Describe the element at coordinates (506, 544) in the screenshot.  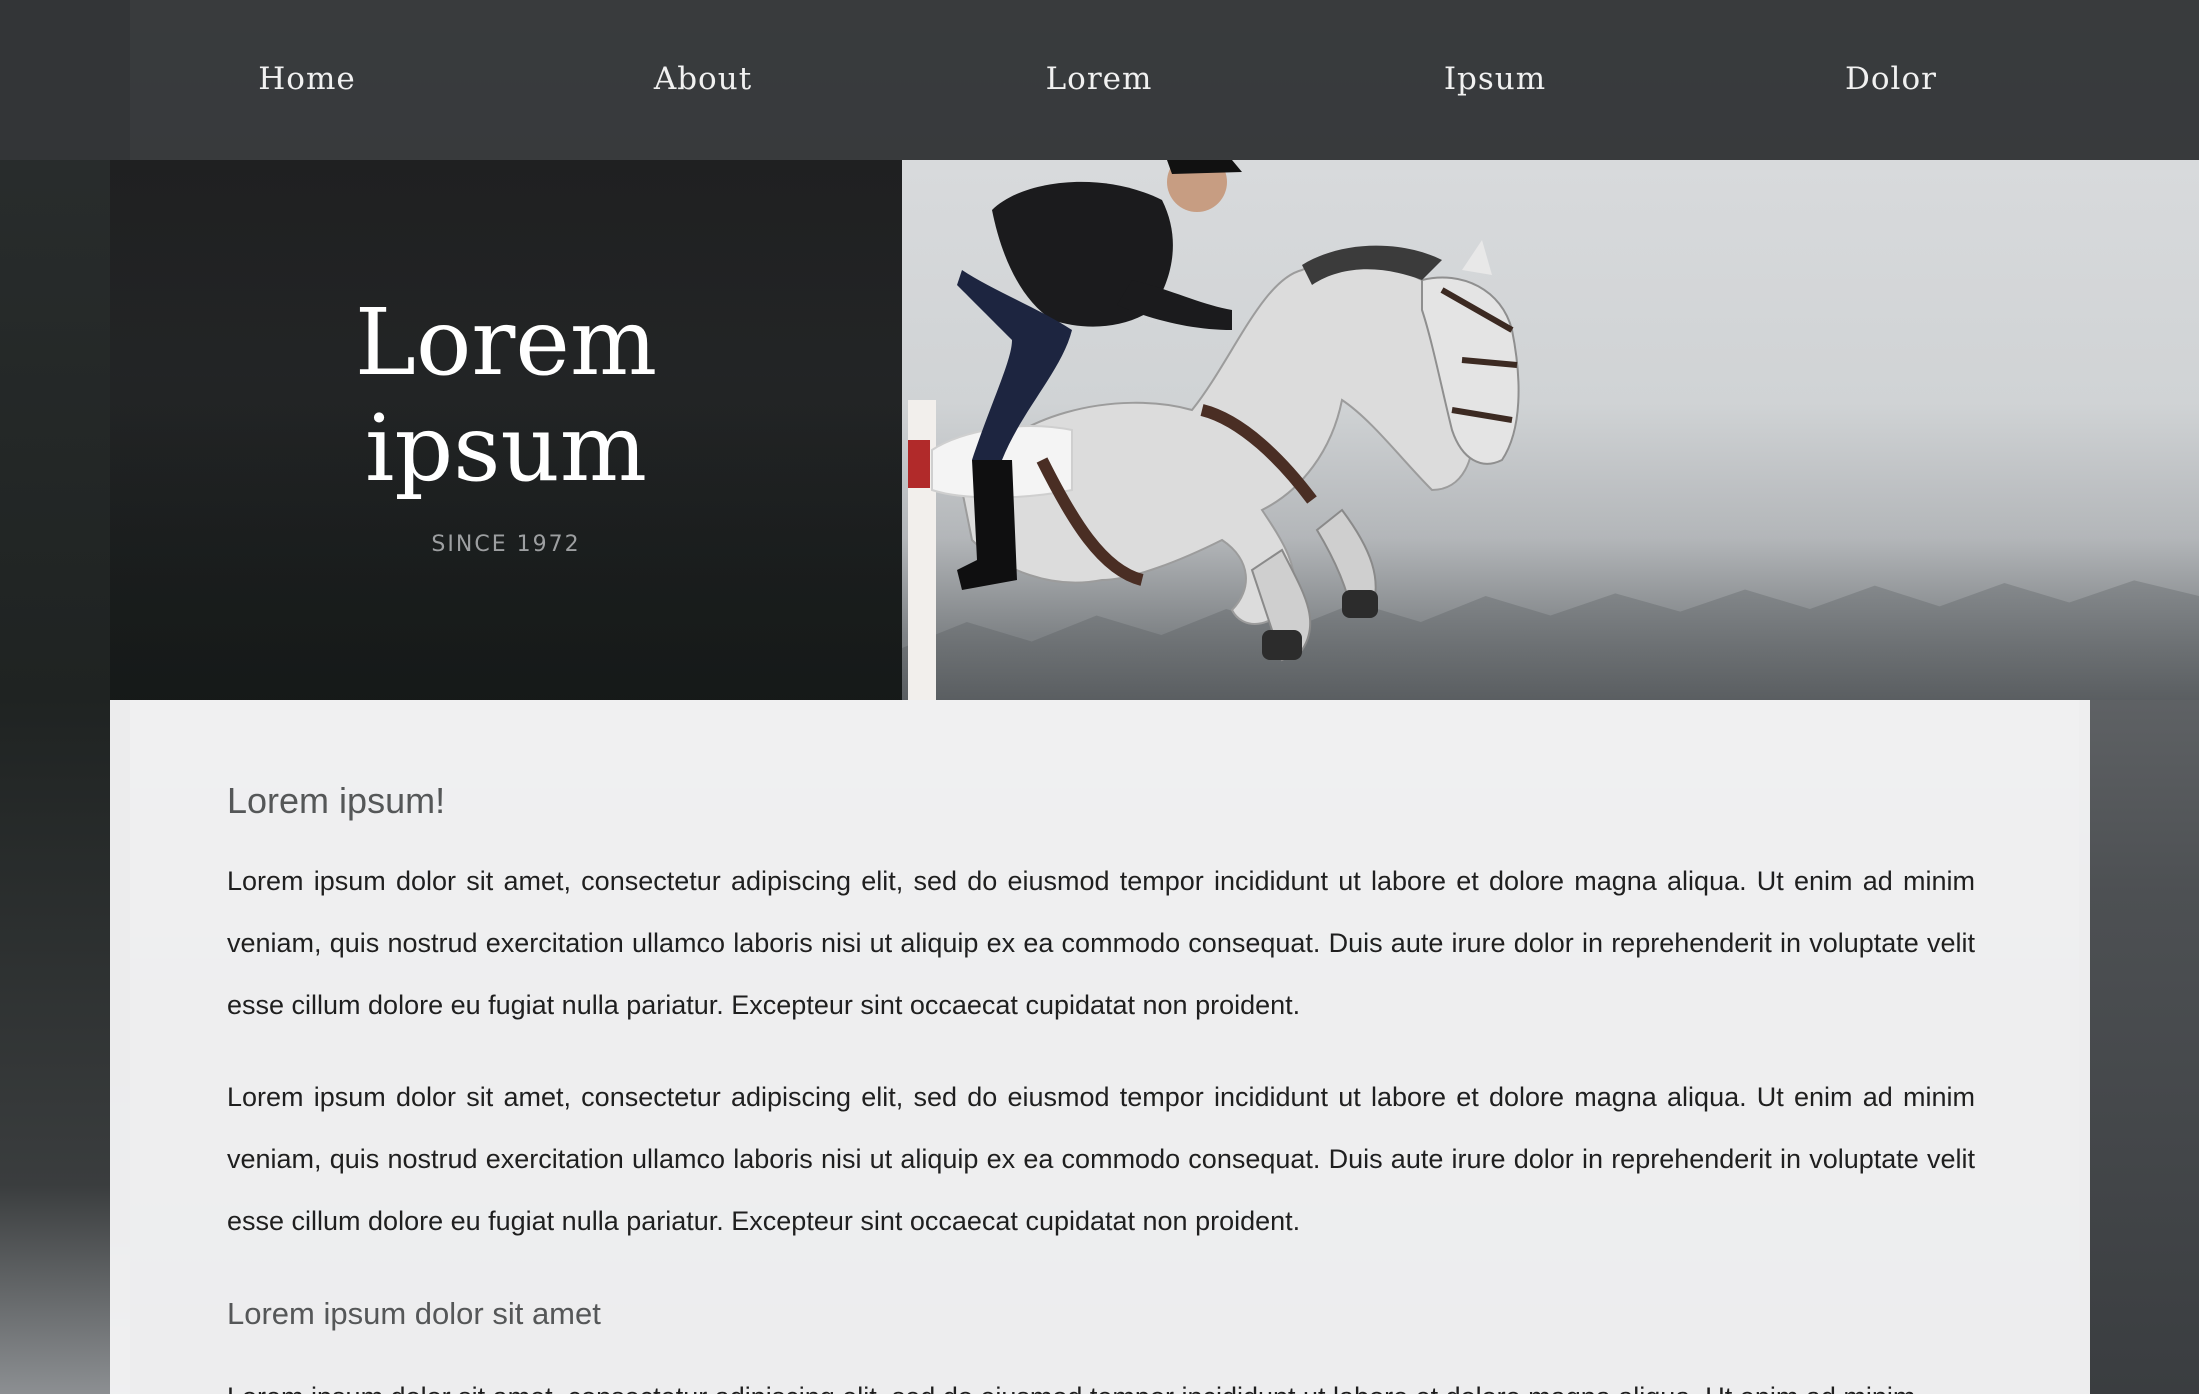
I see `hero-subtitle: SINCE 1972` at that location.